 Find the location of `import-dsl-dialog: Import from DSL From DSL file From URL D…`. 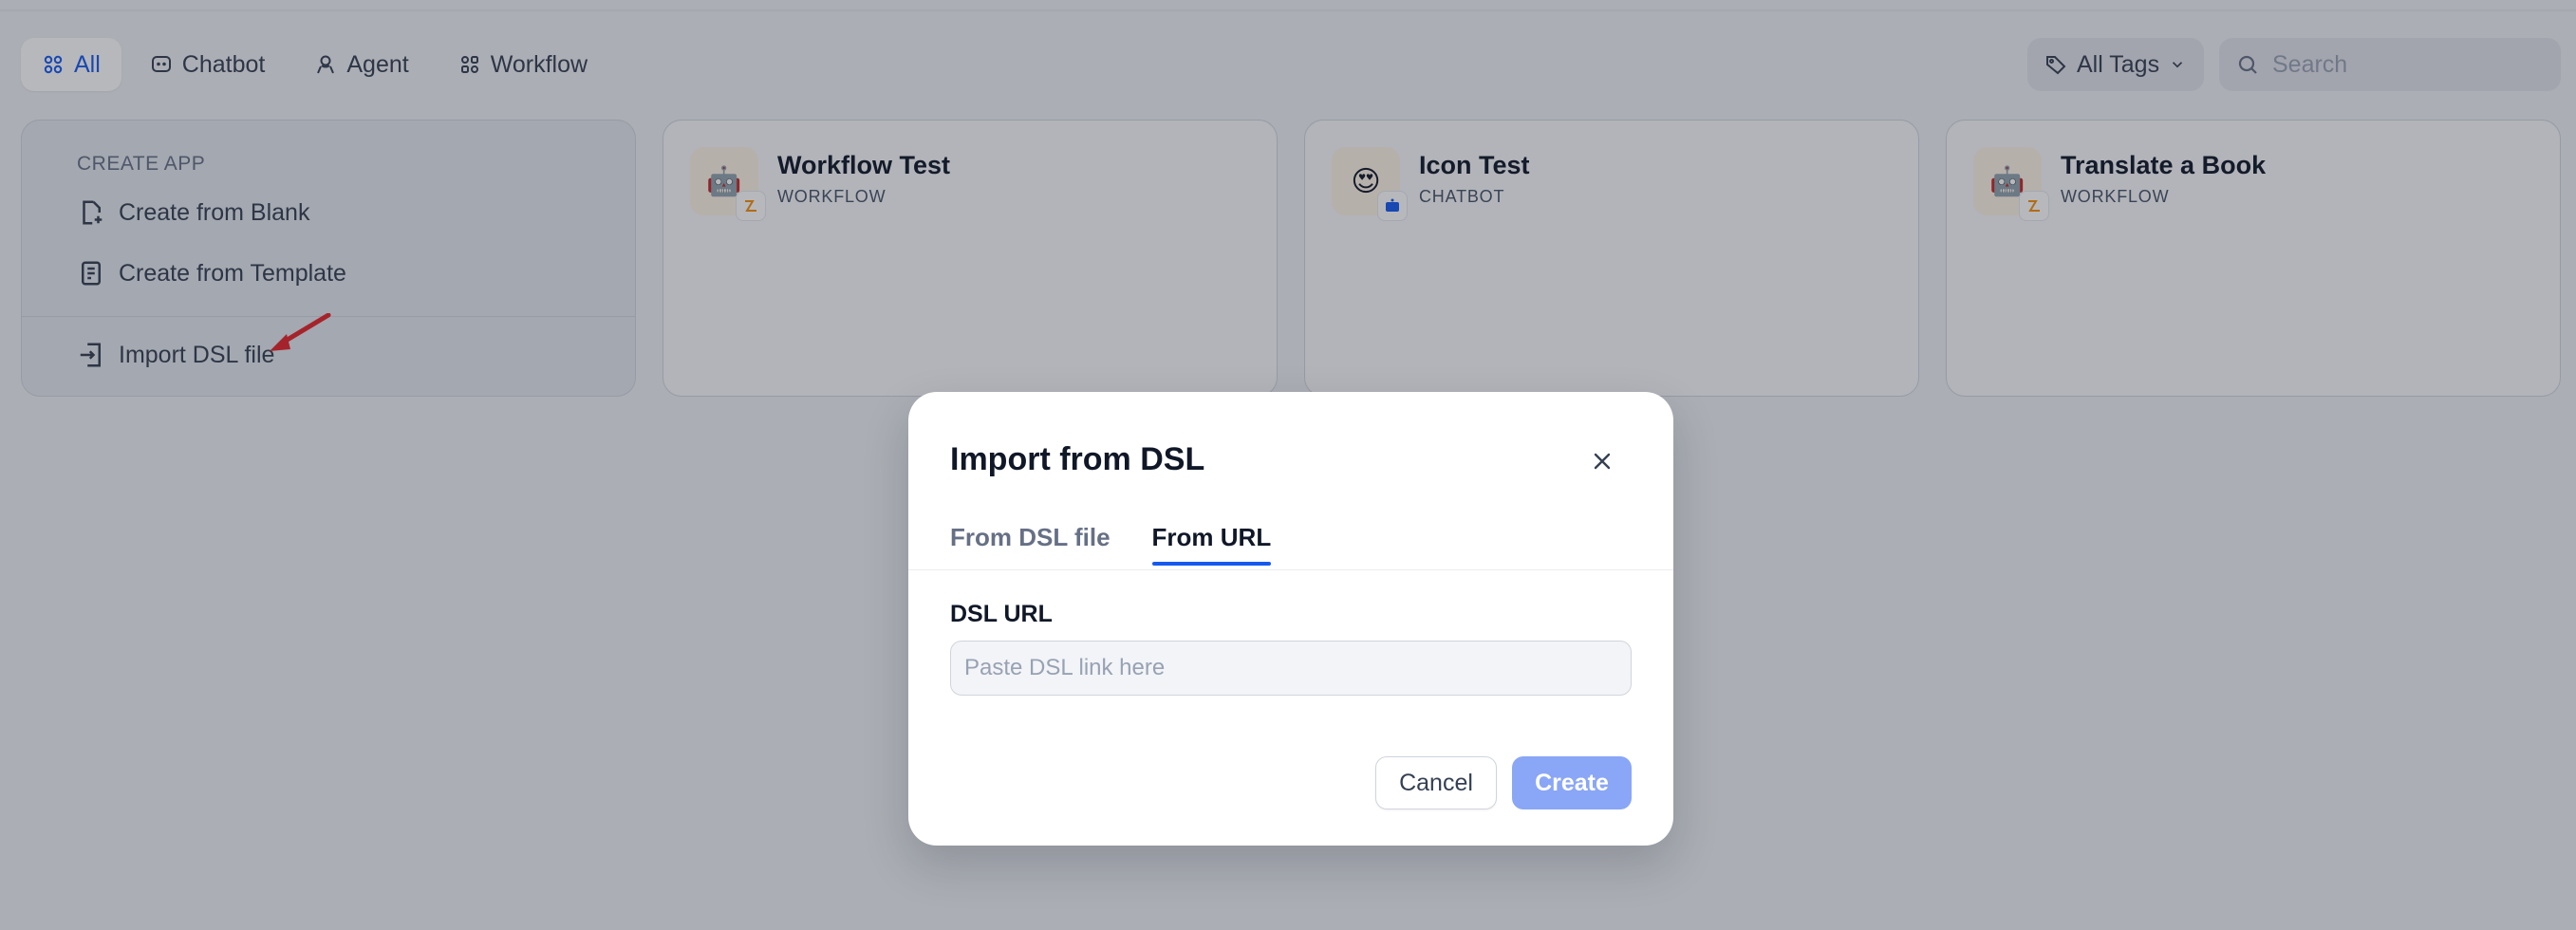

import-dsl-dialog: Import from DSL From DSL file From URL D… is located at coordinates (1291, 619).